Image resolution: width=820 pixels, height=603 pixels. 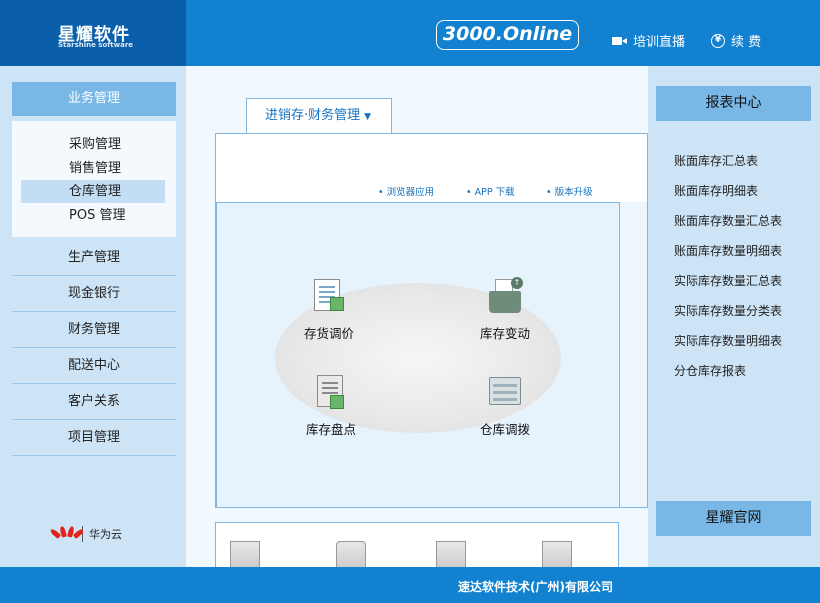 What do you see at coordinates (94, 330) in the screenshot?
I see `sidebar-item-finance: 财务管理` at bounding box center [94, 330].